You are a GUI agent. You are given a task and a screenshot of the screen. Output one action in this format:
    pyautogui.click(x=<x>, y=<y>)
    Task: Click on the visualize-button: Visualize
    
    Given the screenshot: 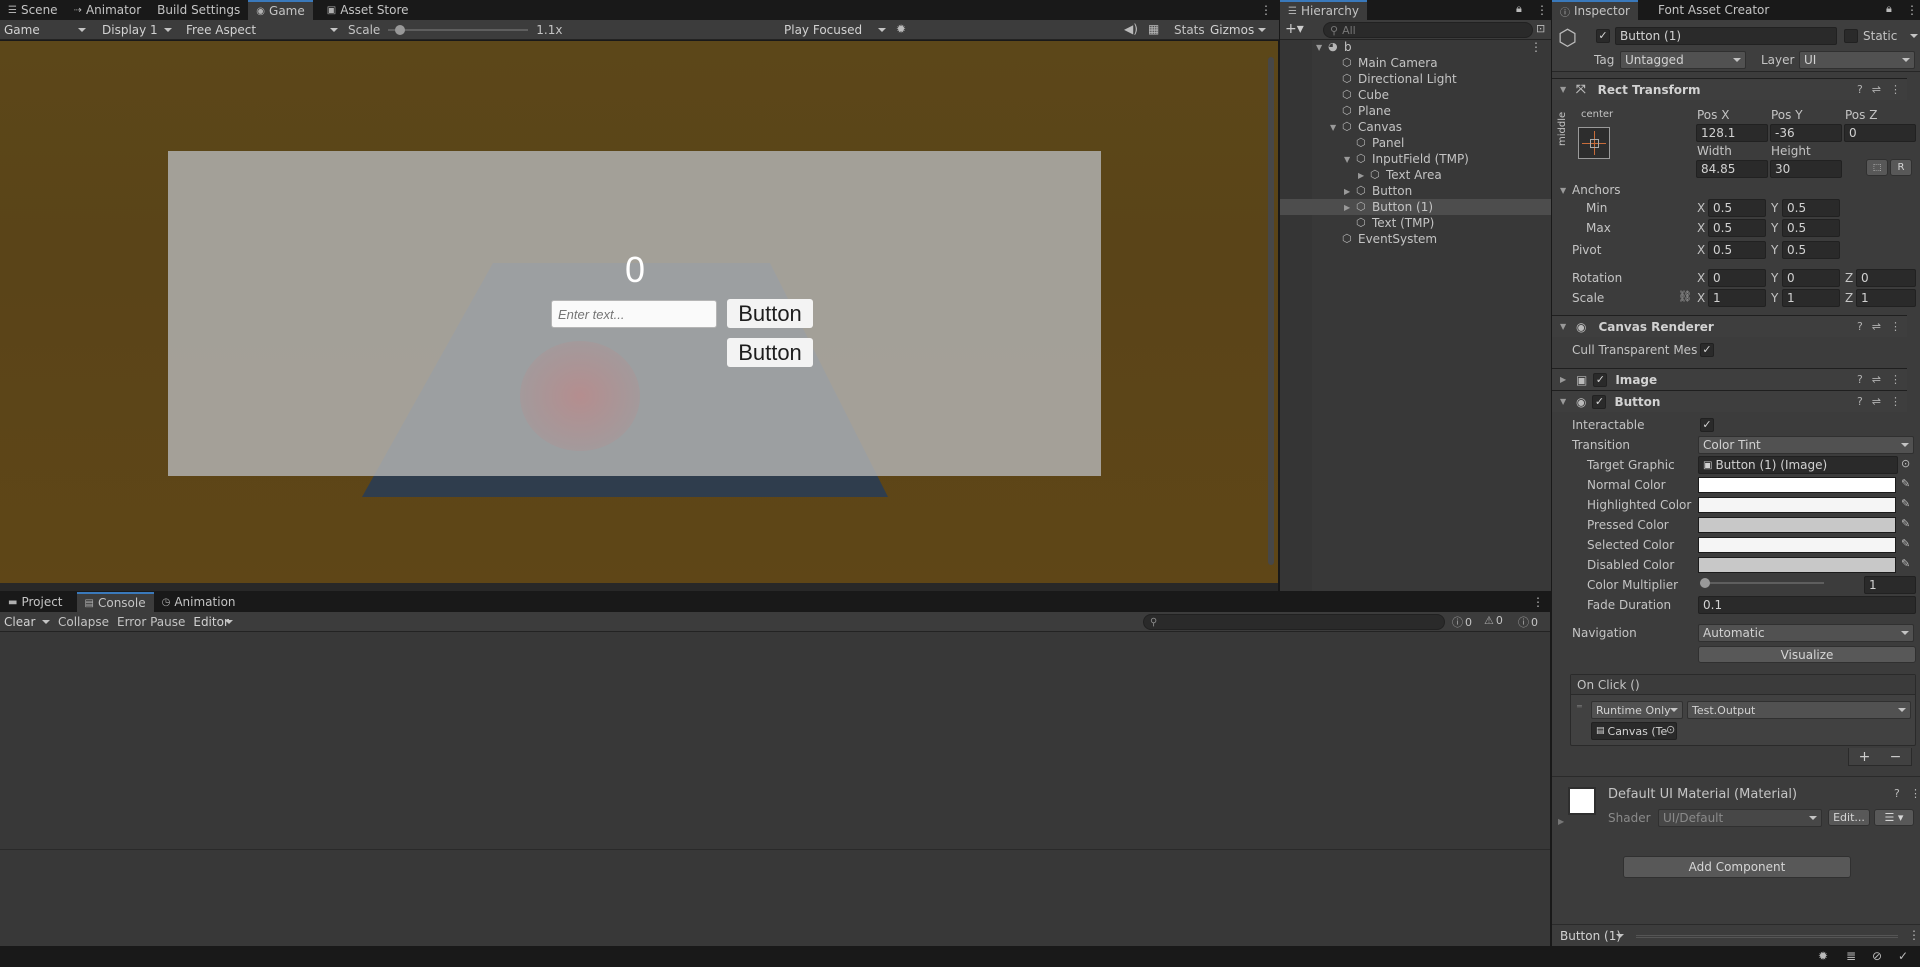 What is the action you would take?
    pyautogui.click(x=1807, y=654)
    